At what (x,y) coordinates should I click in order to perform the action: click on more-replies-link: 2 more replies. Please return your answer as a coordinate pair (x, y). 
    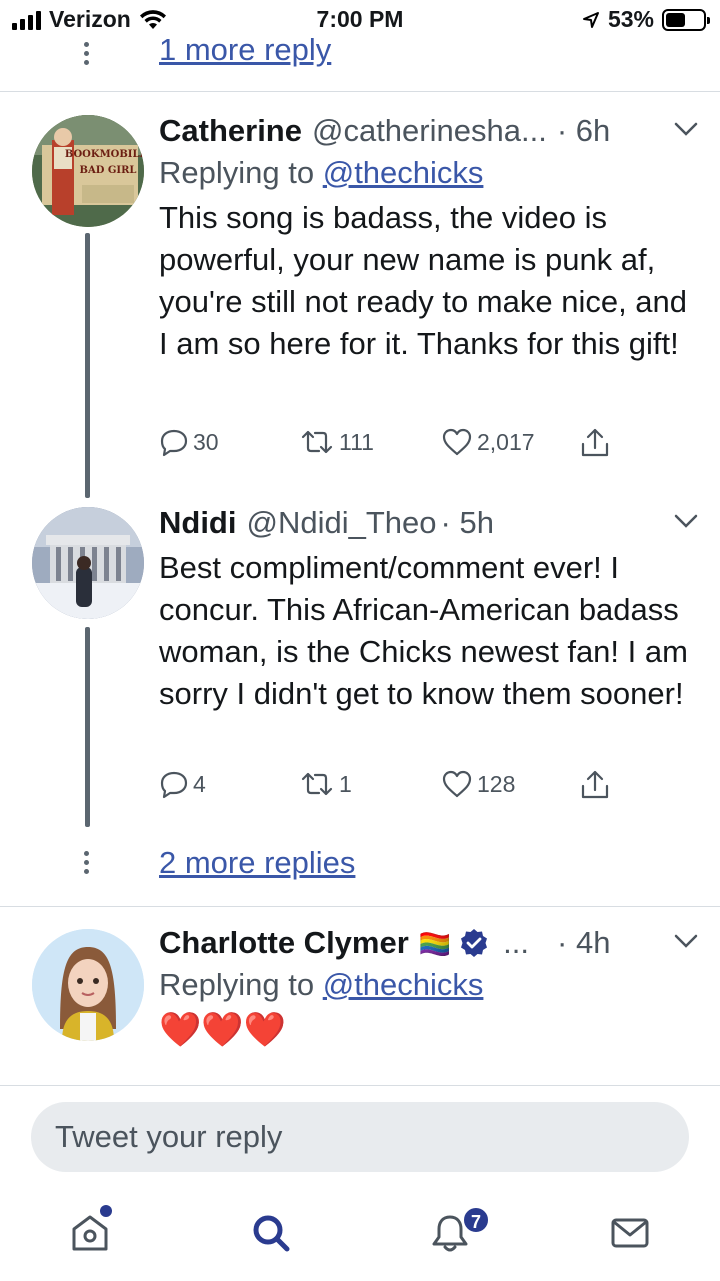
    Looking at the image, I should click on (257, 863).